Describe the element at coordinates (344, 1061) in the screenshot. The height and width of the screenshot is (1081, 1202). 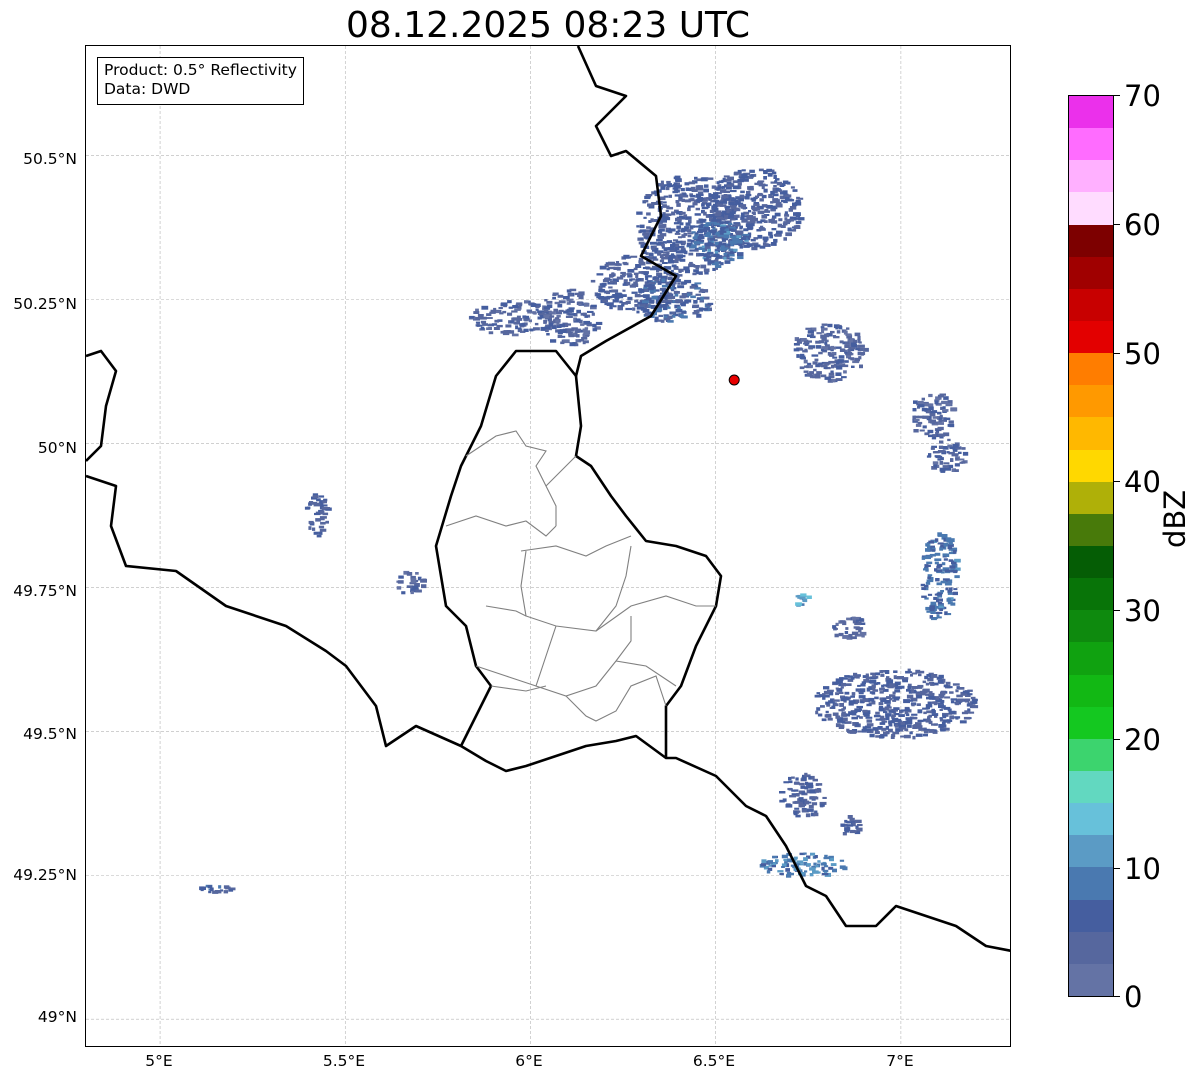
I see `lon-tick-label: 5.5°E` at that location.